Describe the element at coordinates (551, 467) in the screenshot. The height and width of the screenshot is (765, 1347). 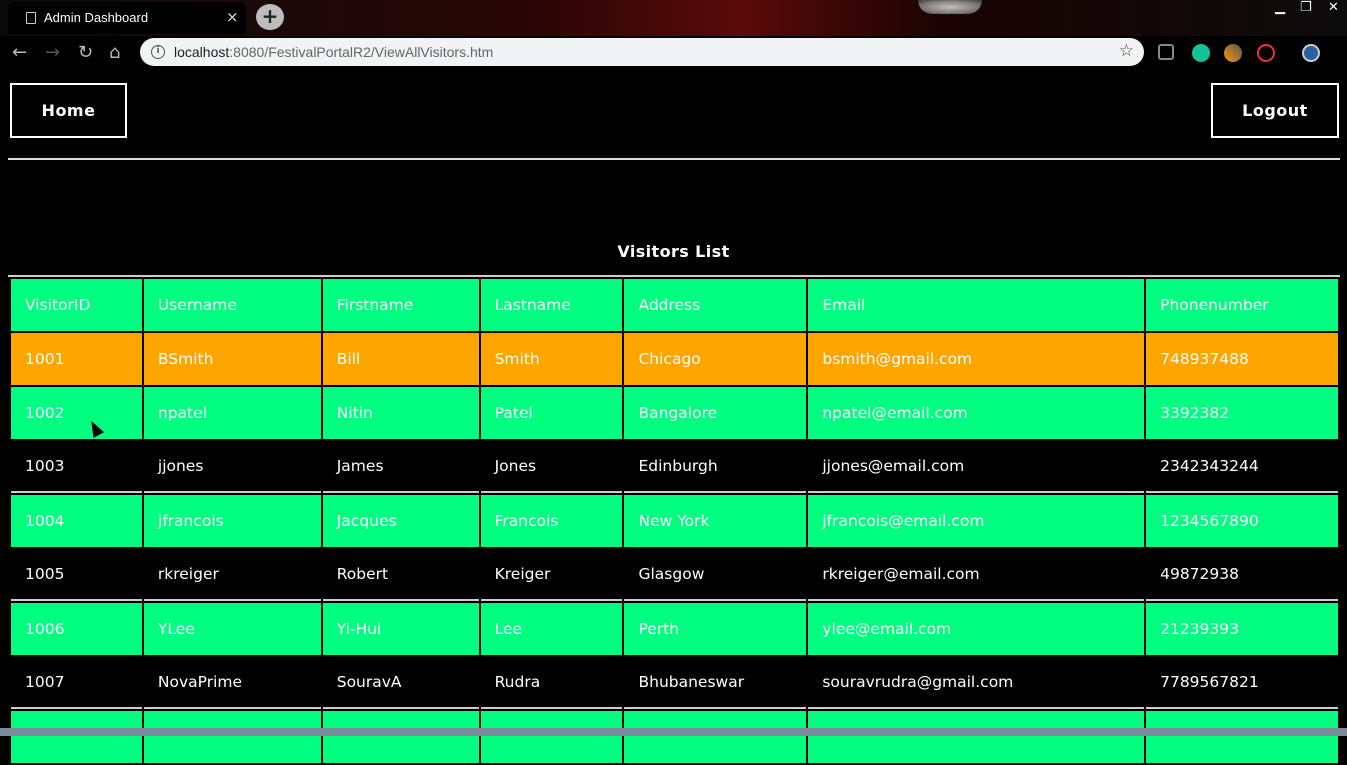
I see `table-cell: Jones` at that location.